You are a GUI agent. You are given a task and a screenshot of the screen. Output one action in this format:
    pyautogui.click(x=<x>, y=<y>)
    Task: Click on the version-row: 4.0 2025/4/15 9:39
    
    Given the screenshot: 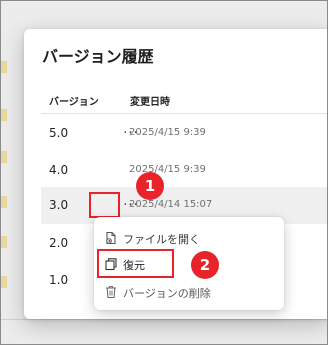 What is the action you would take?
    pyautogui.click(x=184, y=170)
    